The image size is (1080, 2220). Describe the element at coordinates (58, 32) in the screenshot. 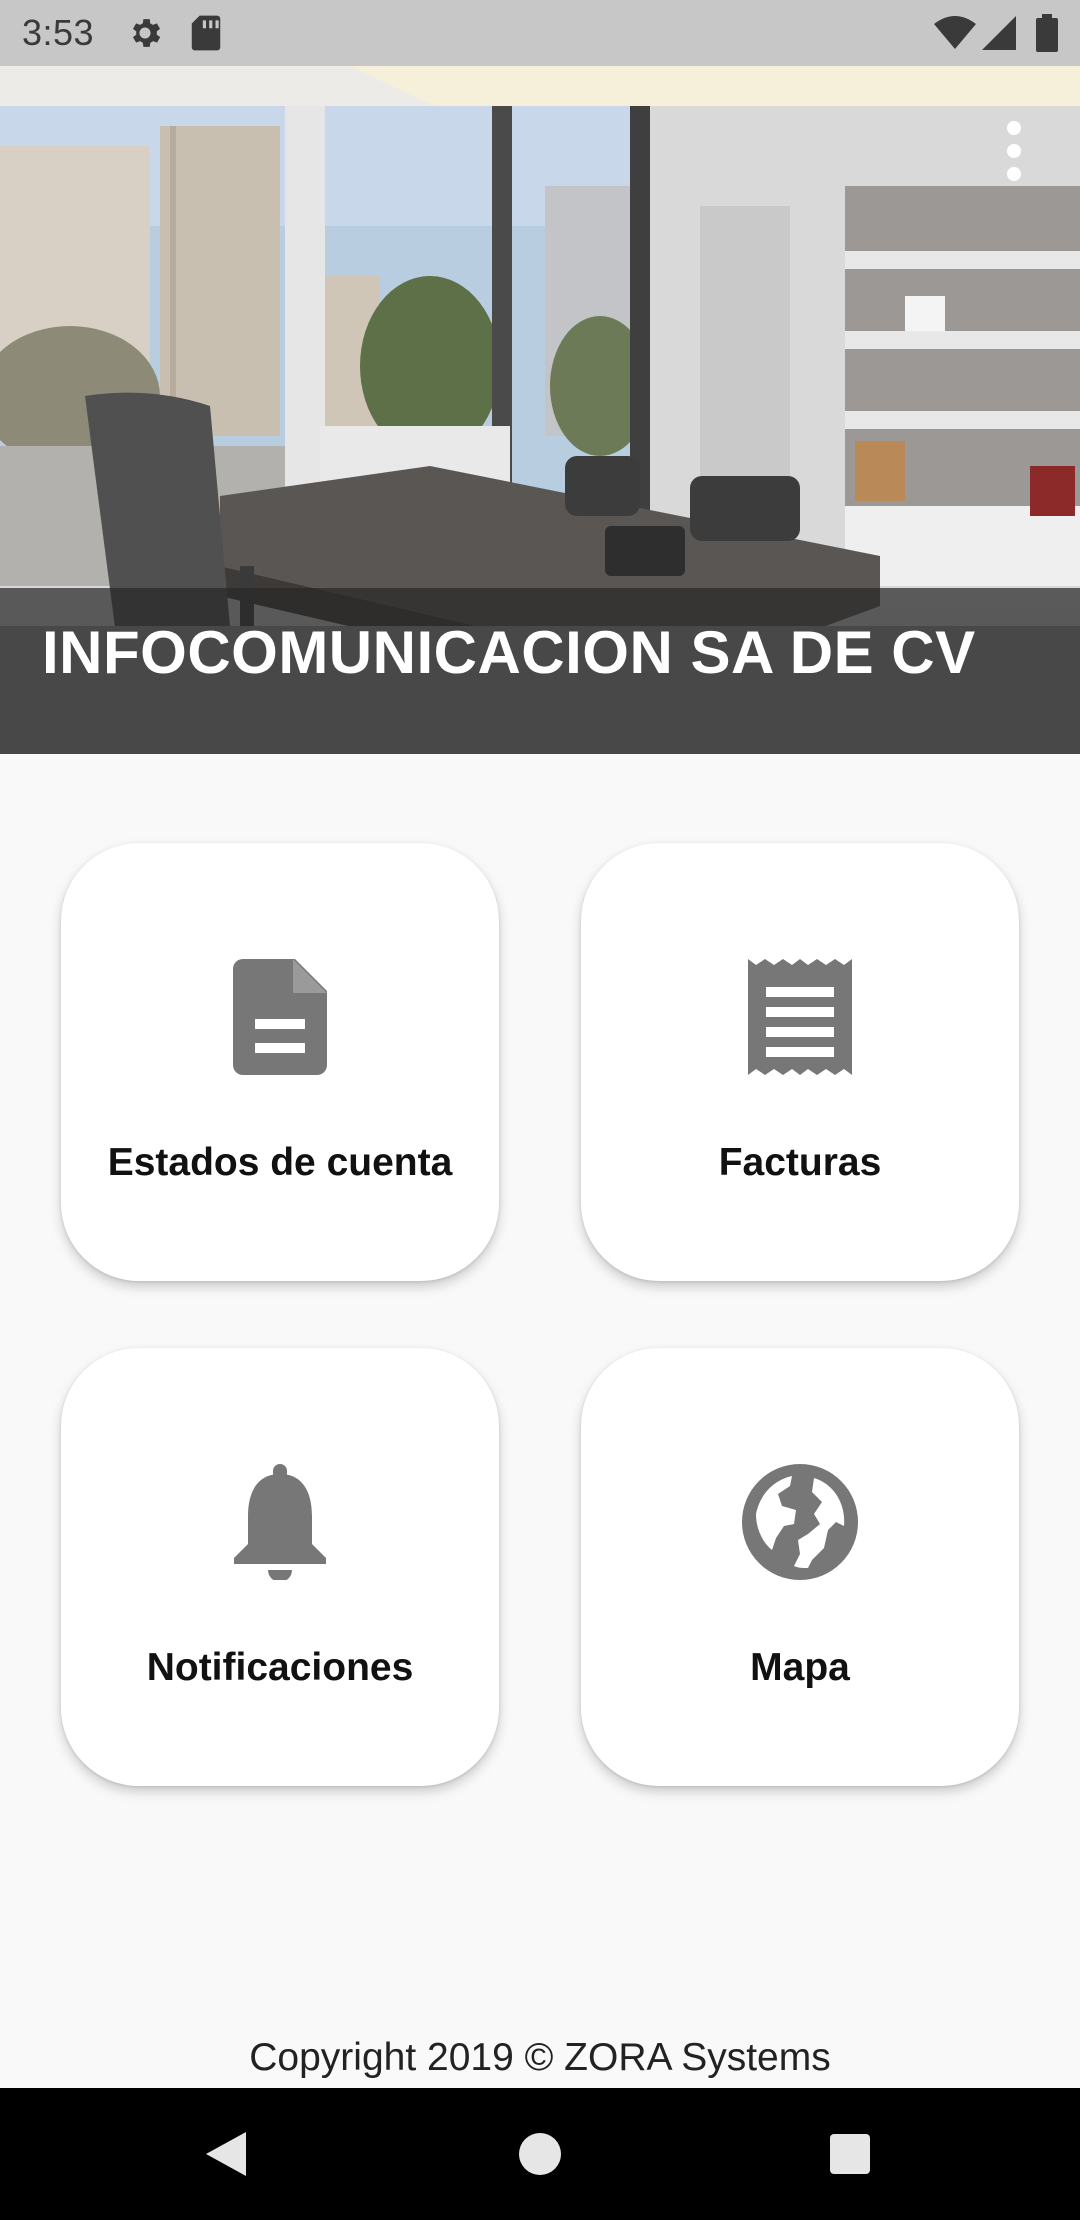

I see `status-time: 3:53` at that location.